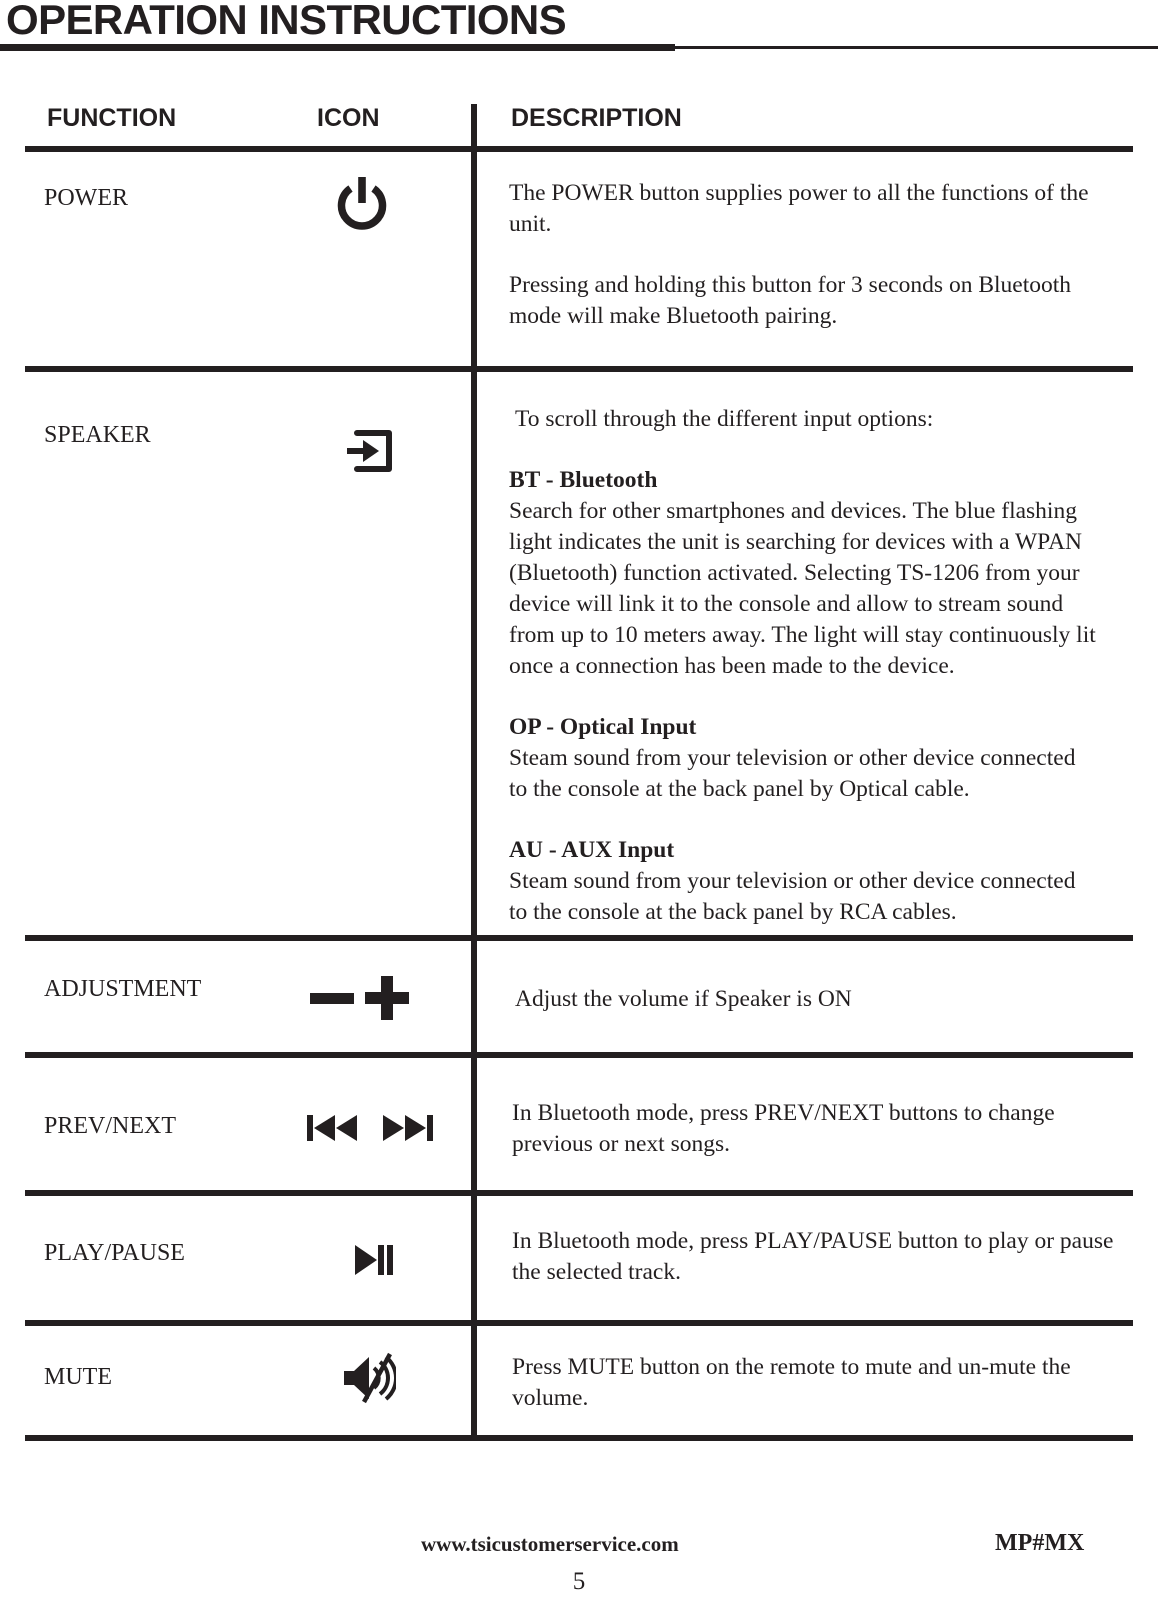 The image size is (1158, 1611). I want to click on table-column-headers: FUNCTION ICON DESCRIPTION, so click(579, 122).